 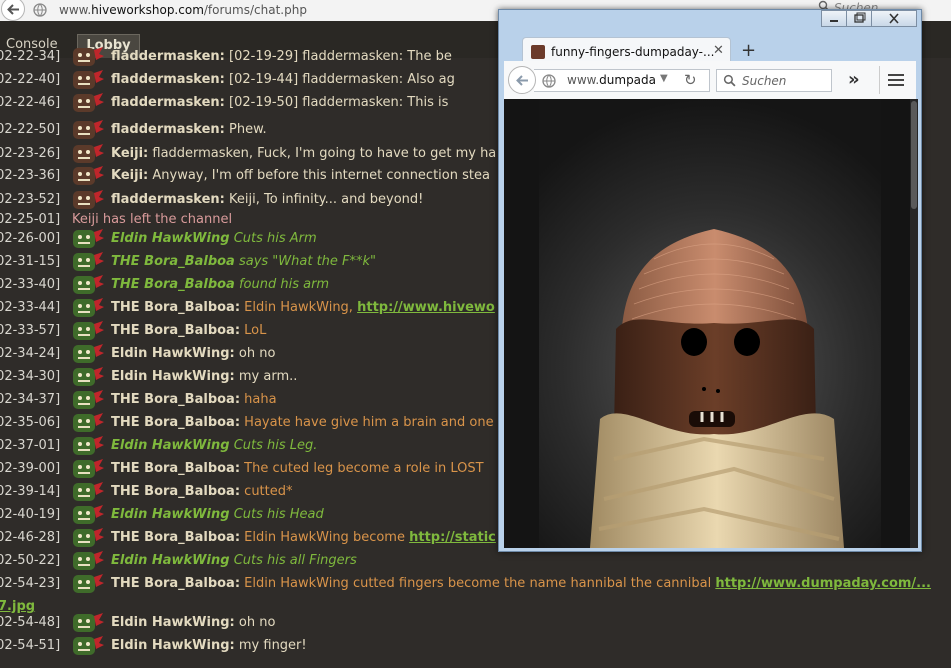 What do you see at coordinates (257, 622) in the screenshot?
I see `message-text: oh no` at bounding box center [257, 622].